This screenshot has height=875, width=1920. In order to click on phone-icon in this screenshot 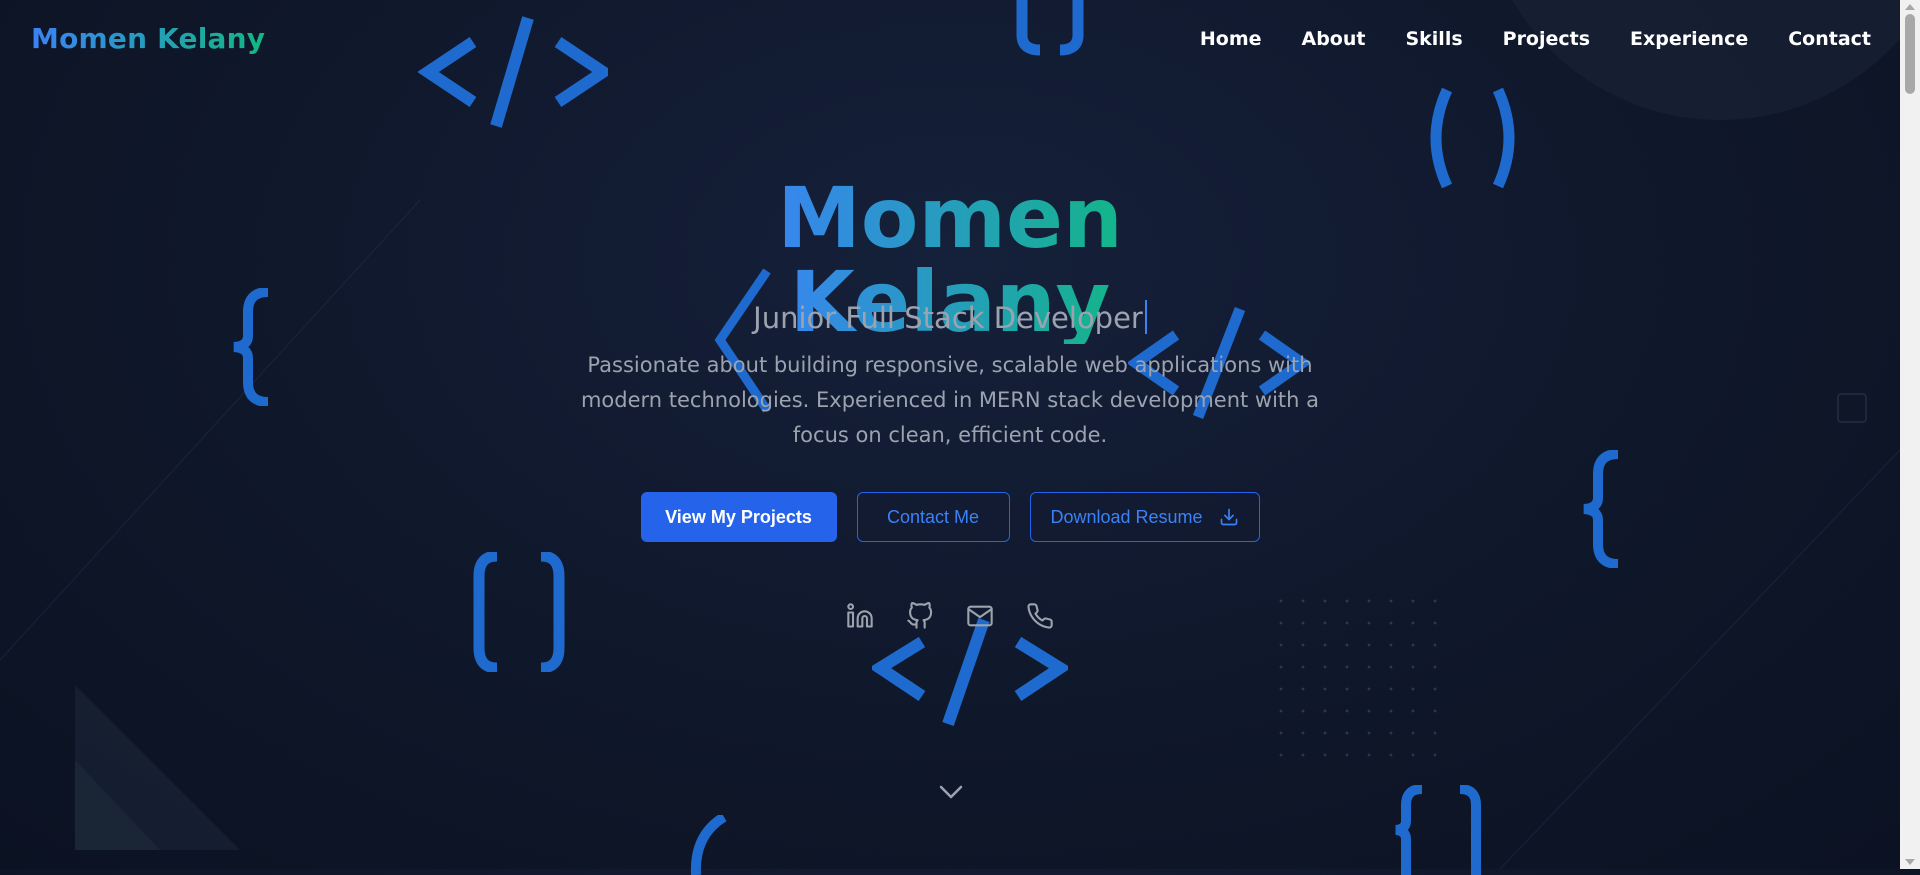, I will do `click(1040, 616)`.